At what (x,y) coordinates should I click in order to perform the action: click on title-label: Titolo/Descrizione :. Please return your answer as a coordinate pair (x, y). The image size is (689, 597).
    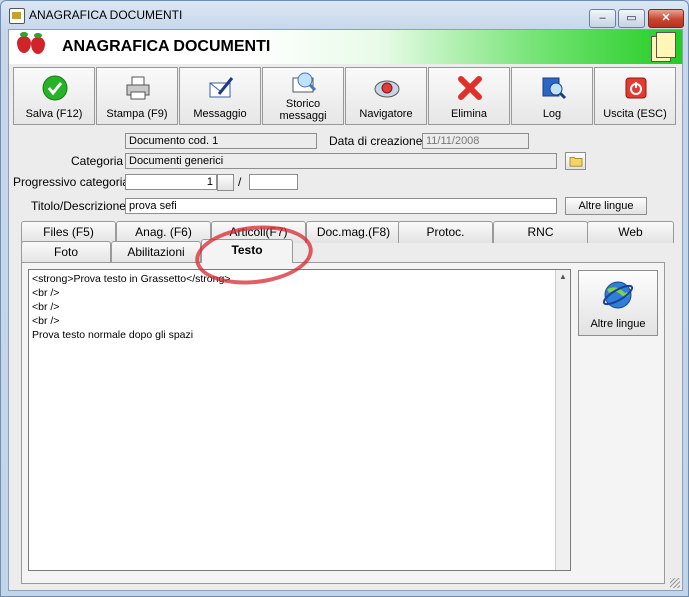
    Looking at the image, I should click on (82, 206).